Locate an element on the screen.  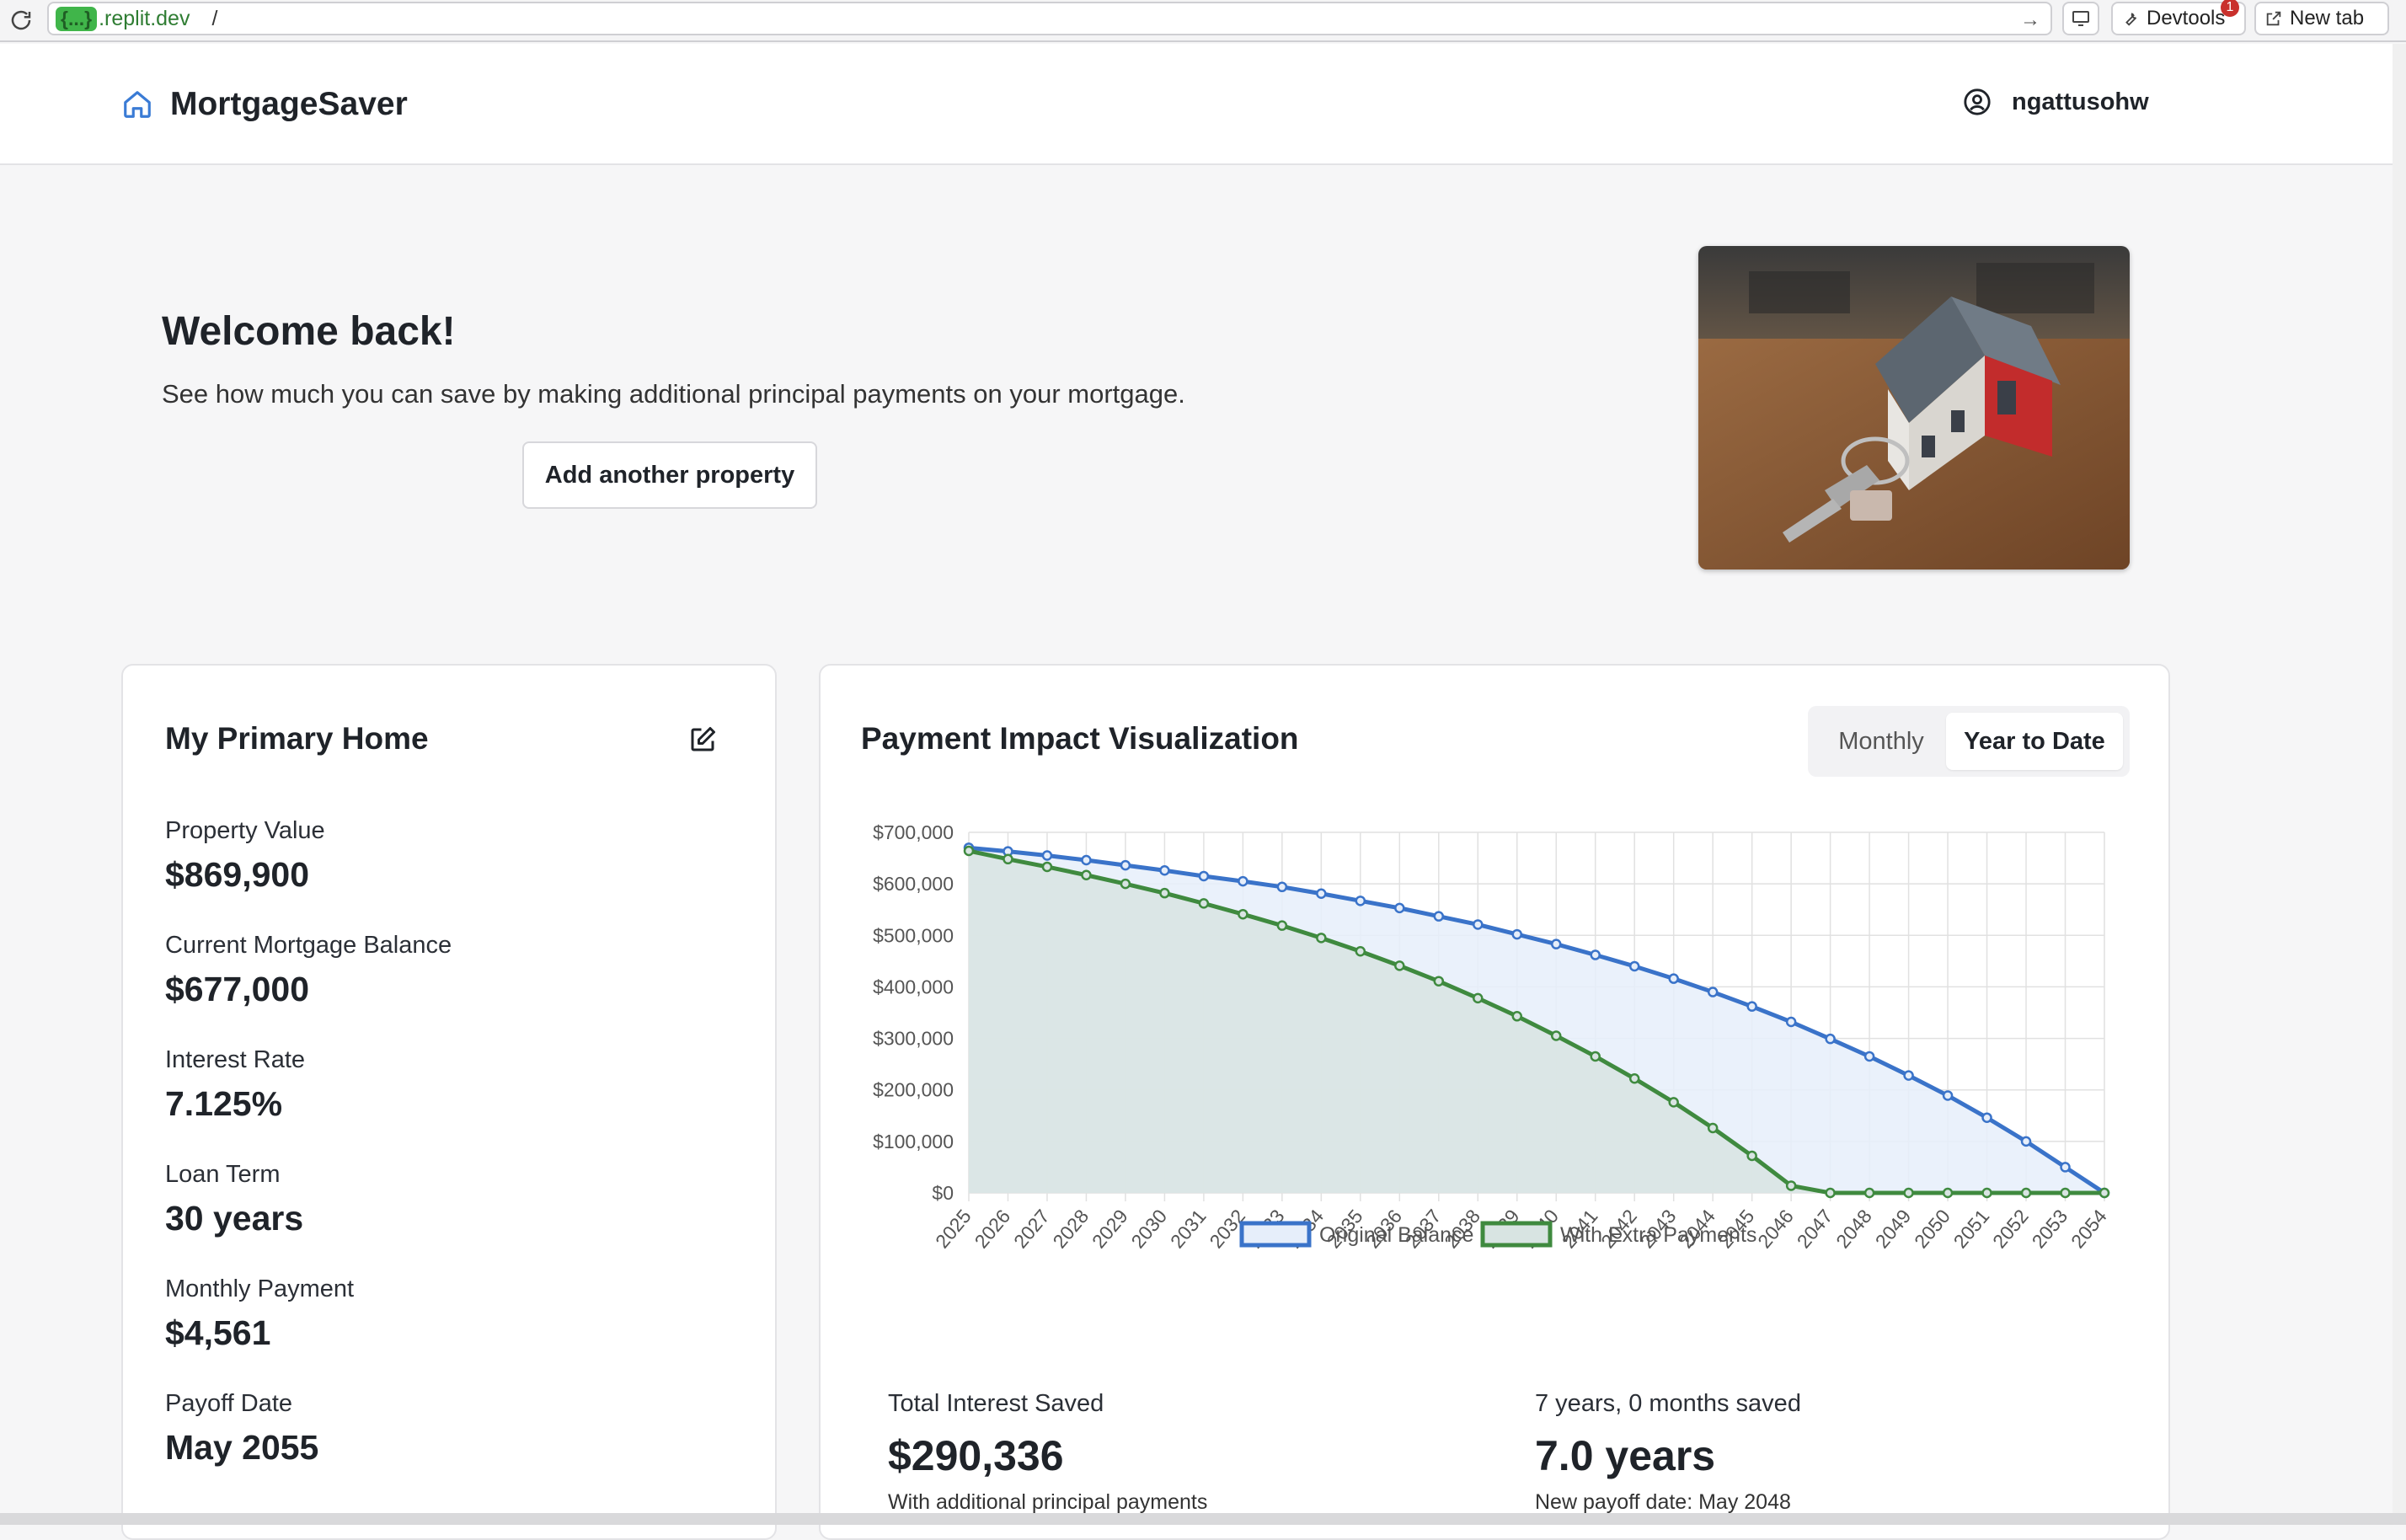
y-tick-label: $400,000 is located at coordinates (913, 987).